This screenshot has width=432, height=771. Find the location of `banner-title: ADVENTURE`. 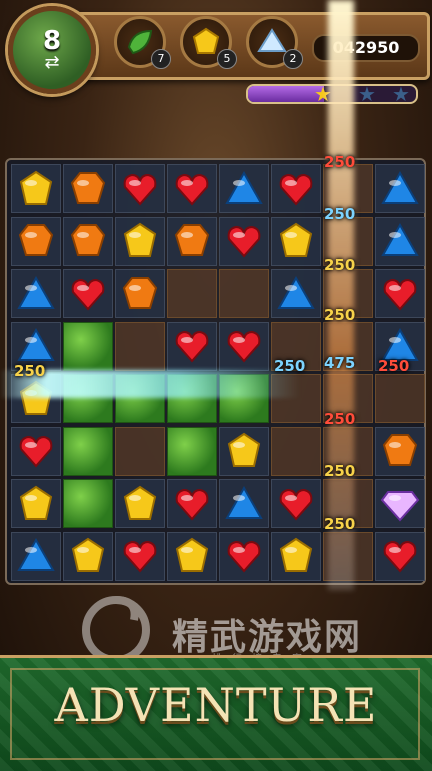

banner-title: ADVENTURE is located at coordinates (216, 705).